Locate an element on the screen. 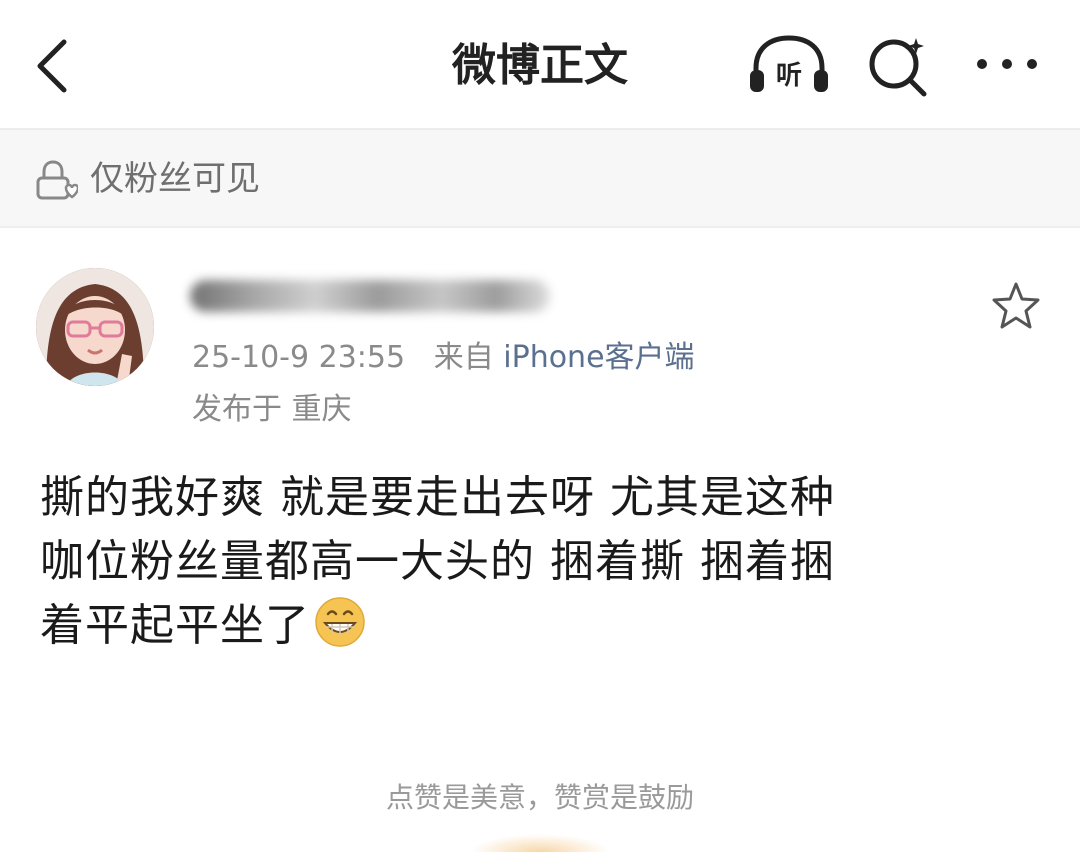  listen-button: 听 is located at coordinates (789, 65).